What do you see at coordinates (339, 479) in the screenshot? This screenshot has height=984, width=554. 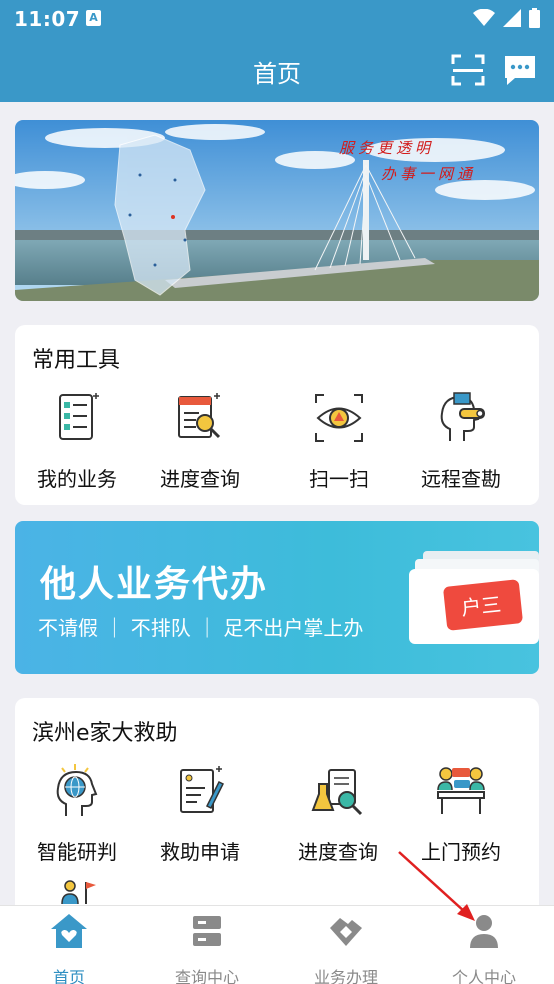 I see `tool-label: 扫一扫` at bounding box center [339, 479].